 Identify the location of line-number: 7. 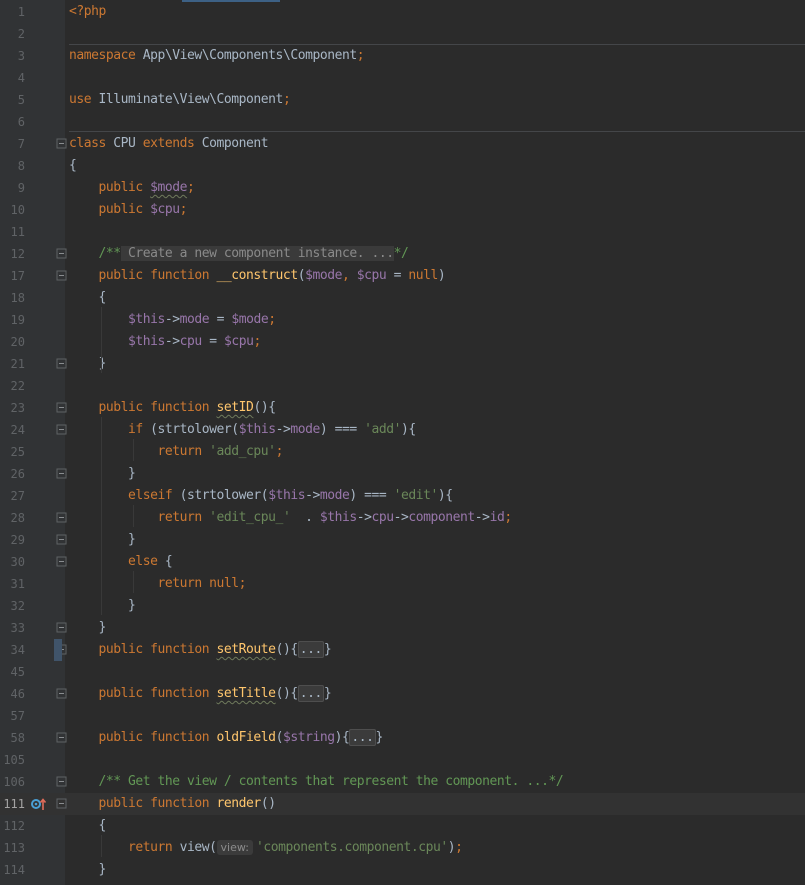
(12, 144).